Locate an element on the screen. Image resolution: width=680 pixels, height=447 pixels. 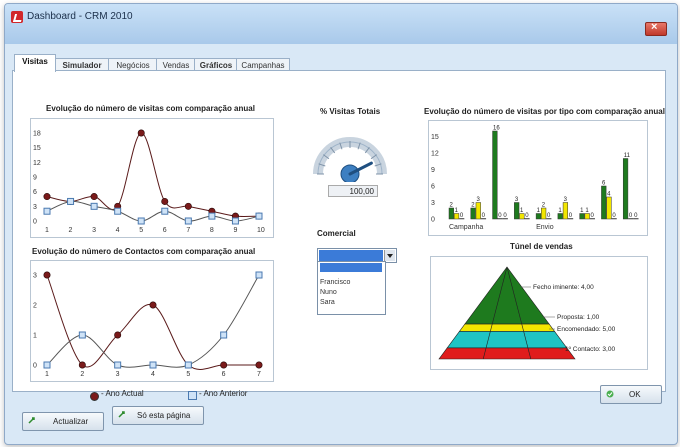
visits-ytick: 15 is located at coordinates (37, 148).